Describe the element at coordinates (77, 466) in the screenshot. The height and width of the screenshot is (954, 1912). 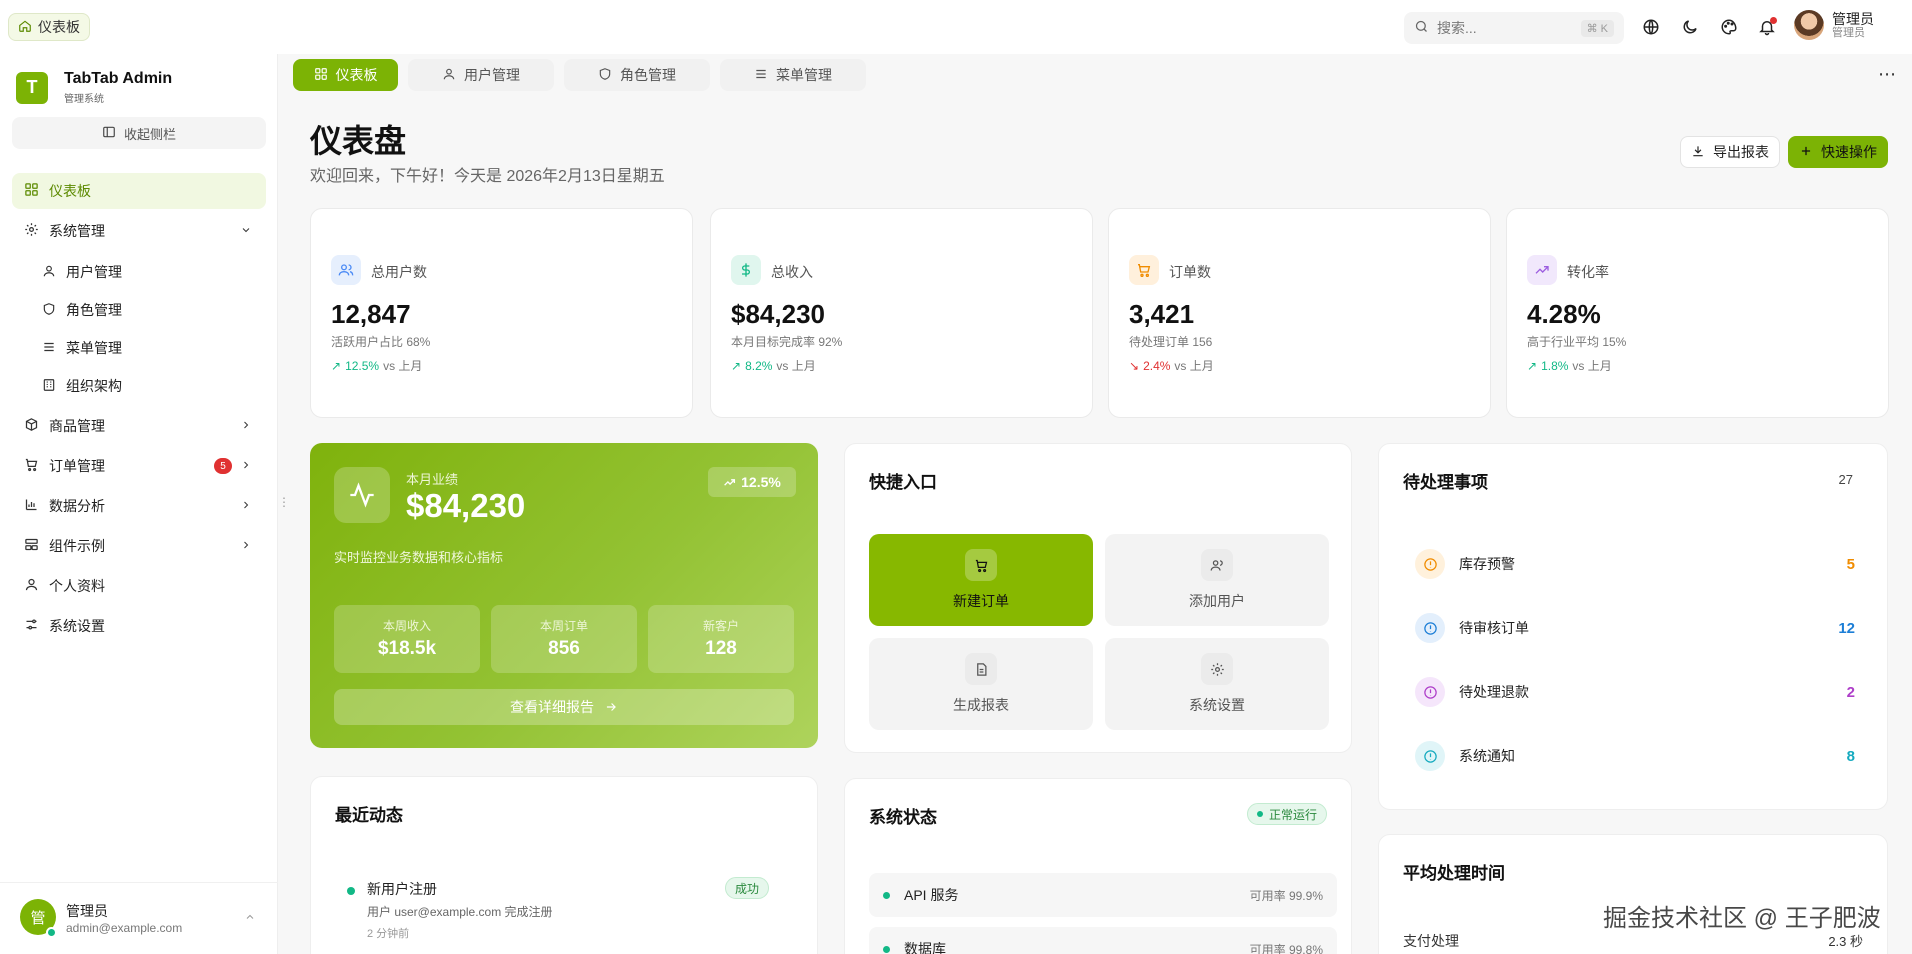
I see `sidebar-item-label: 订单管理` at that location.